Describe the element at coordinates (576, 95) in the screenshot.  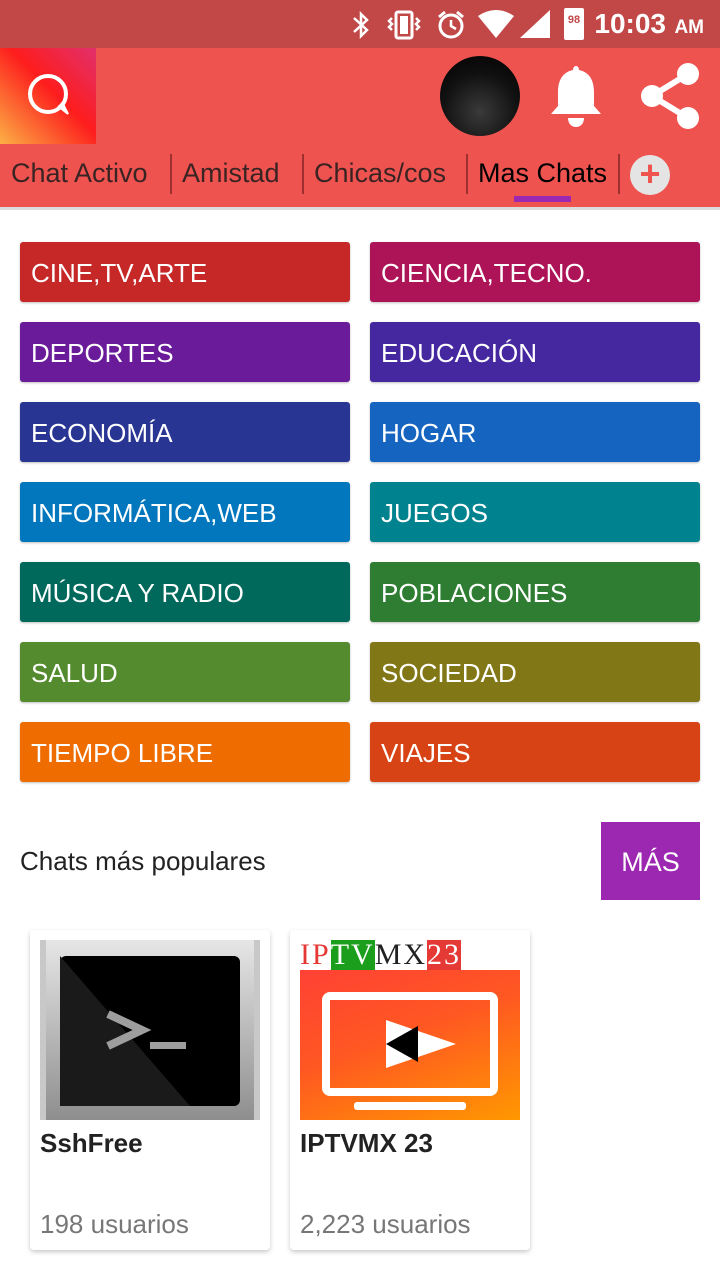
I see `bell-icon` at that location.